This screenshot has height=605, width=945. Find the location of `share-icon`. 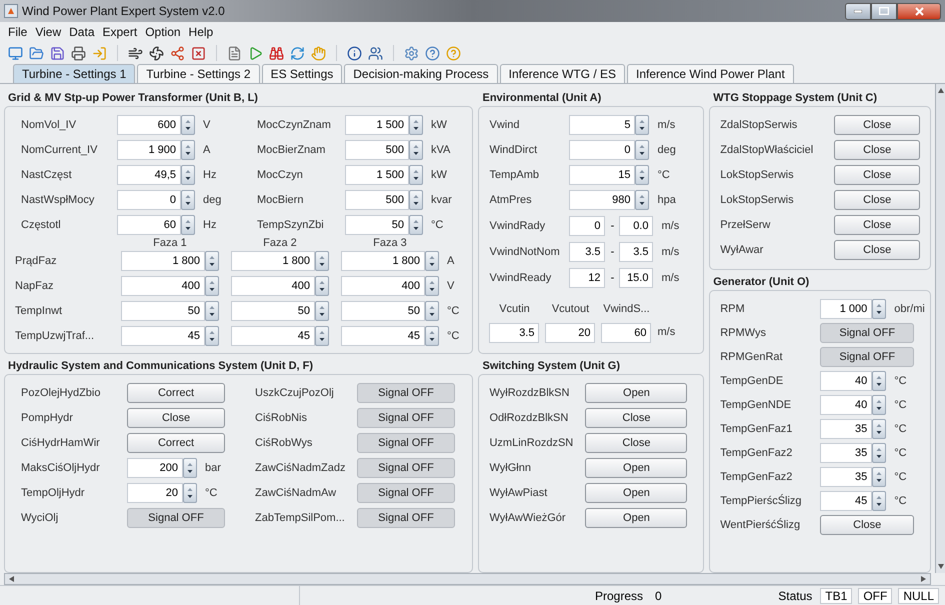

share-icon is located at coordinates (177, 53).